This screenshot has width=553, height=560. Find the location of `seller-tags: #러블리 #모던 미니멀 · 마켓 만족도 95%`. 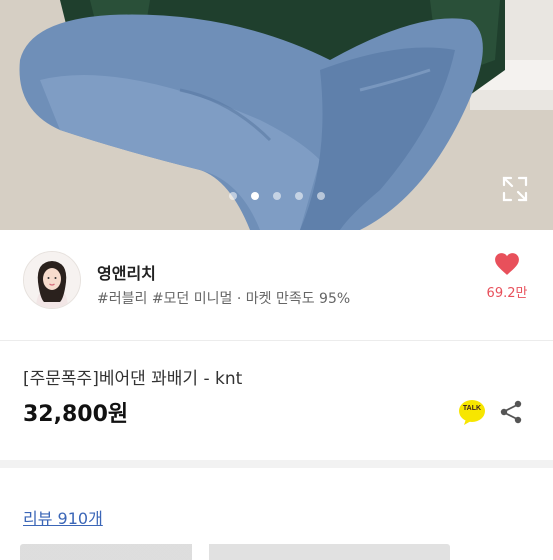

seller-tags: #러블리 #모던 미니멀 · 마켓 만족도 95% is located at coordinates (224, 299).